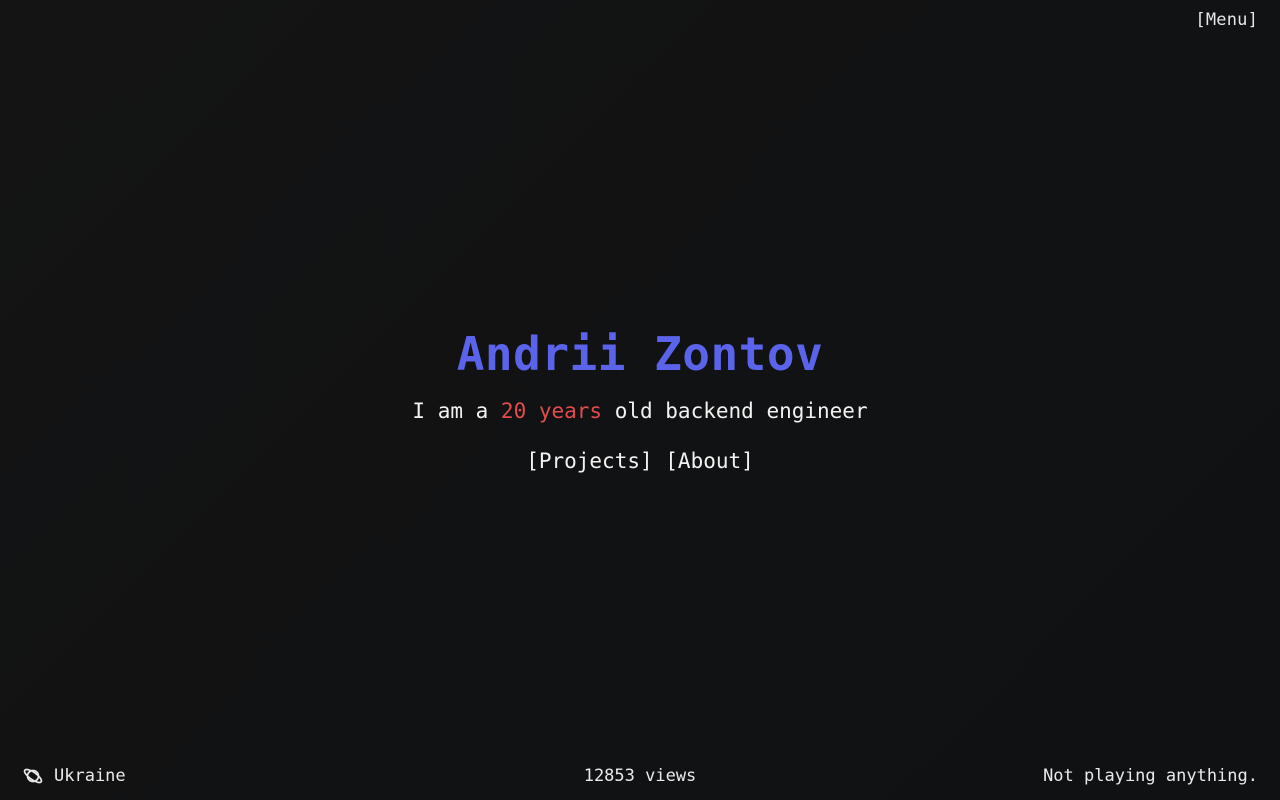  What do you see at coordinates (456, 411) in the screenshot?
I see `tagline-prefix: I am a` at bounding box center [456, 411].